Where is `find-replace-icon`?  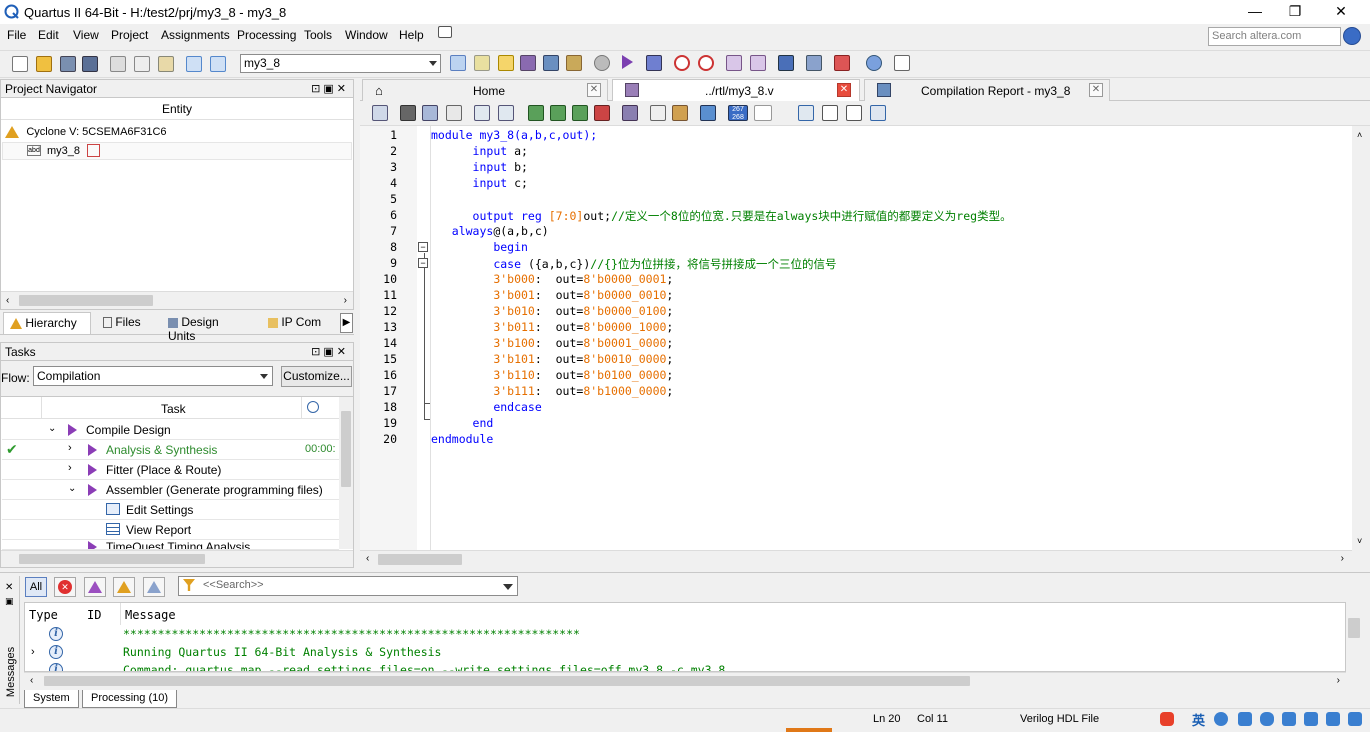
find-replace-icon is located at coordinates (430, 113).